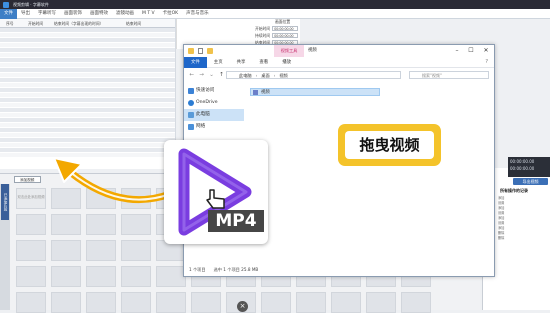 This screenshot has width=550, height=313. What do you see at coordinates (191, 91) in the screenshot?
I see `star-icon` at bounding box center [191, 91].